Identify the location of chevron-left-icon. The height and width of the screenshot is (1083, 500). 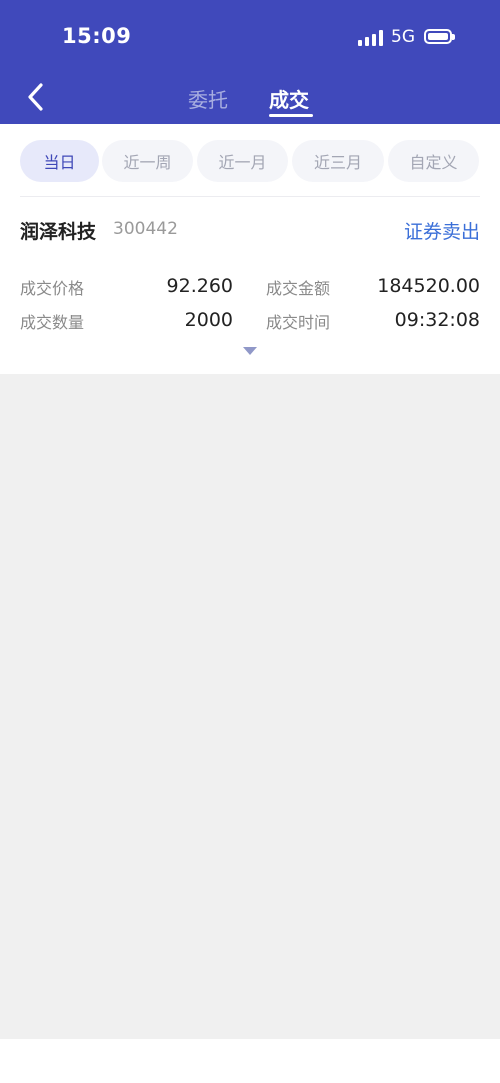
(35, 97).